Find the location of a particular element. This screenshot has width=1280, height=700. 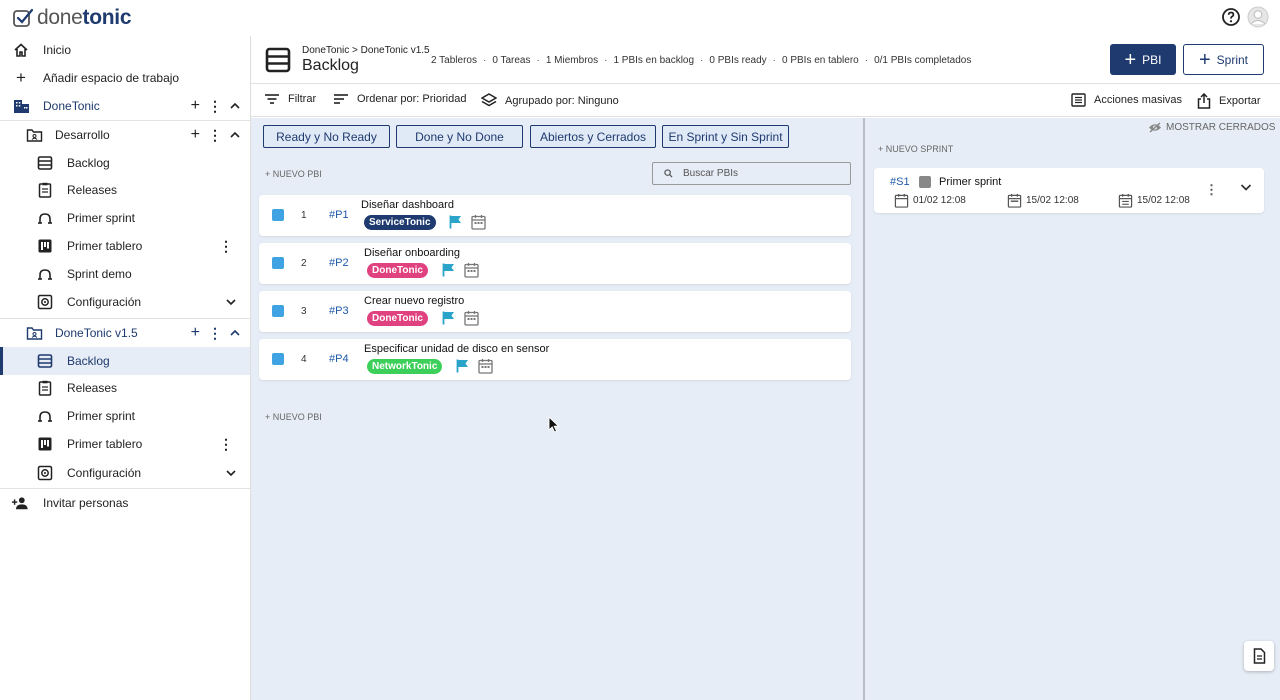

sort-label: Ordenar por: Prioridad is located at coordinates (412, 99).